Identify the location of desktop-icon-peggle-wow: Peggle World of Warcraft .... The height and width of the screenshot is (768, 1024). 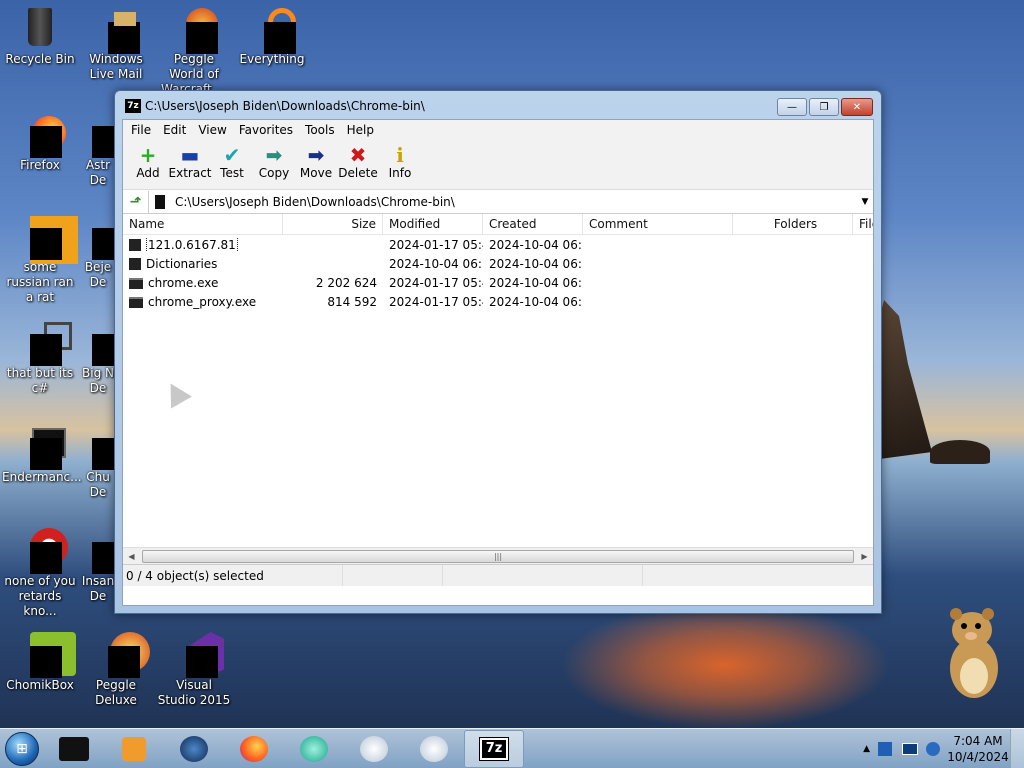
(194, 51).